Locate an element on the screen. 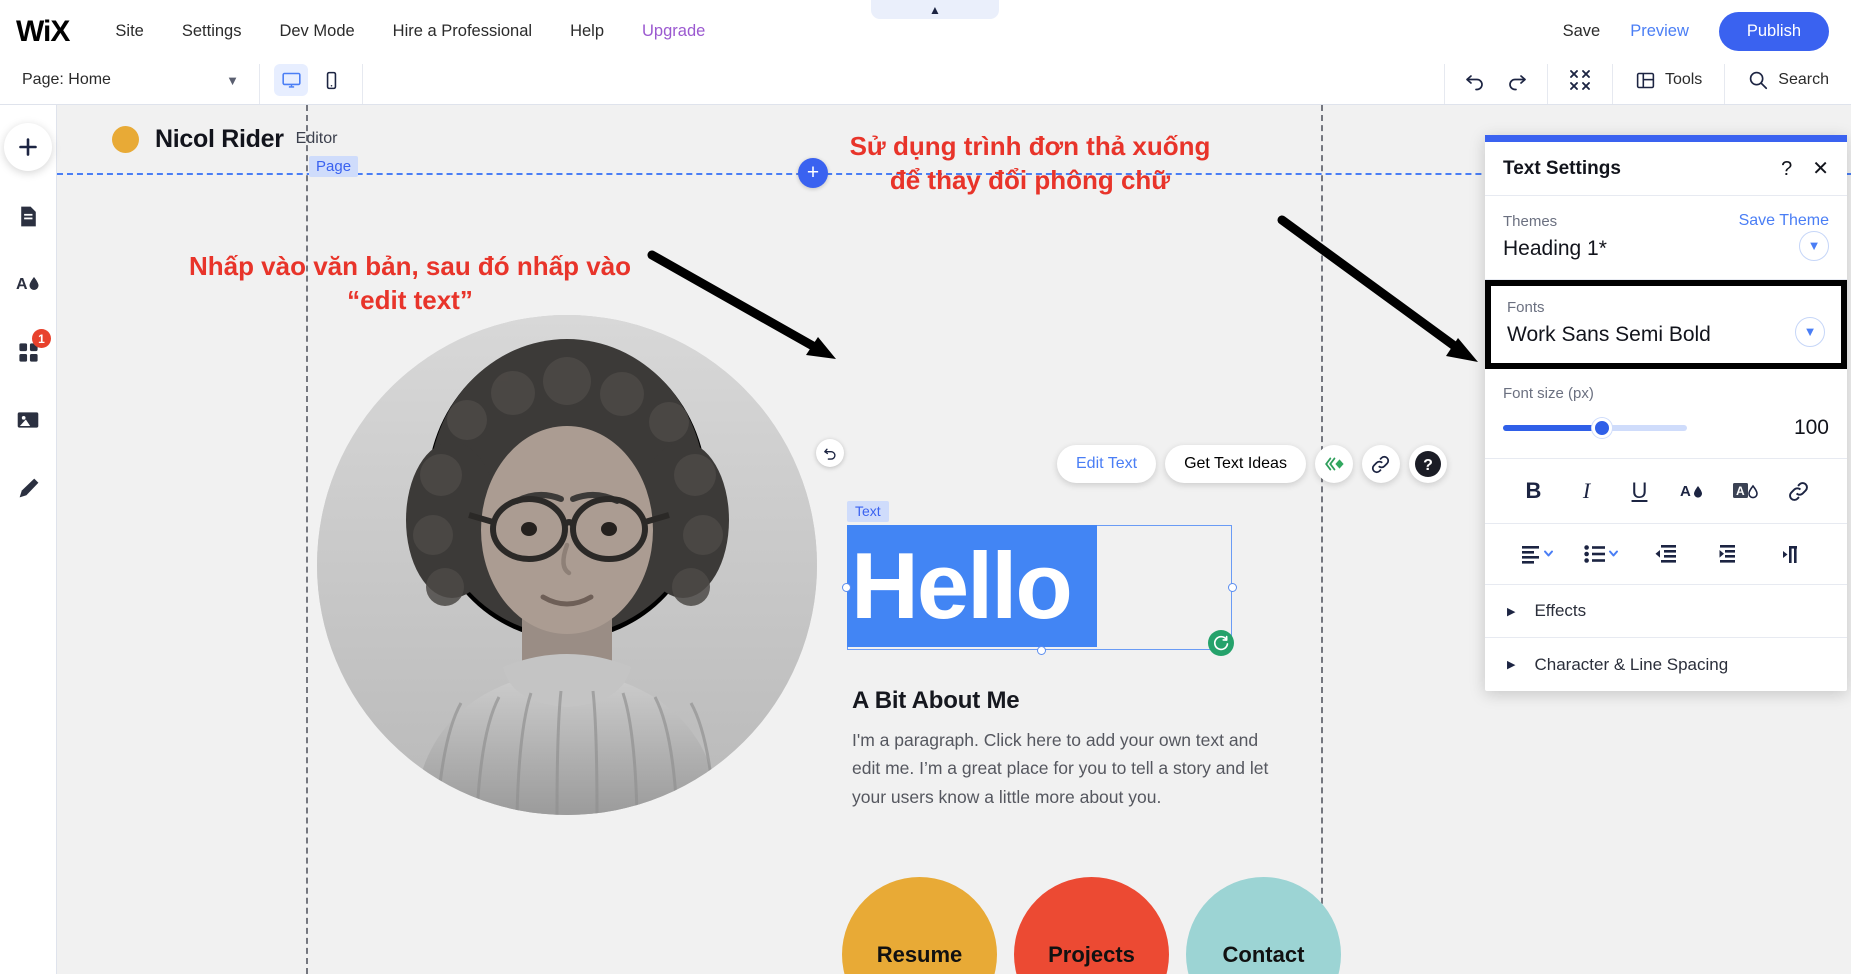 Image resolution: width=1851 pixels, height=974 pixels. indent-icon is located at coordinates (1730, 554).